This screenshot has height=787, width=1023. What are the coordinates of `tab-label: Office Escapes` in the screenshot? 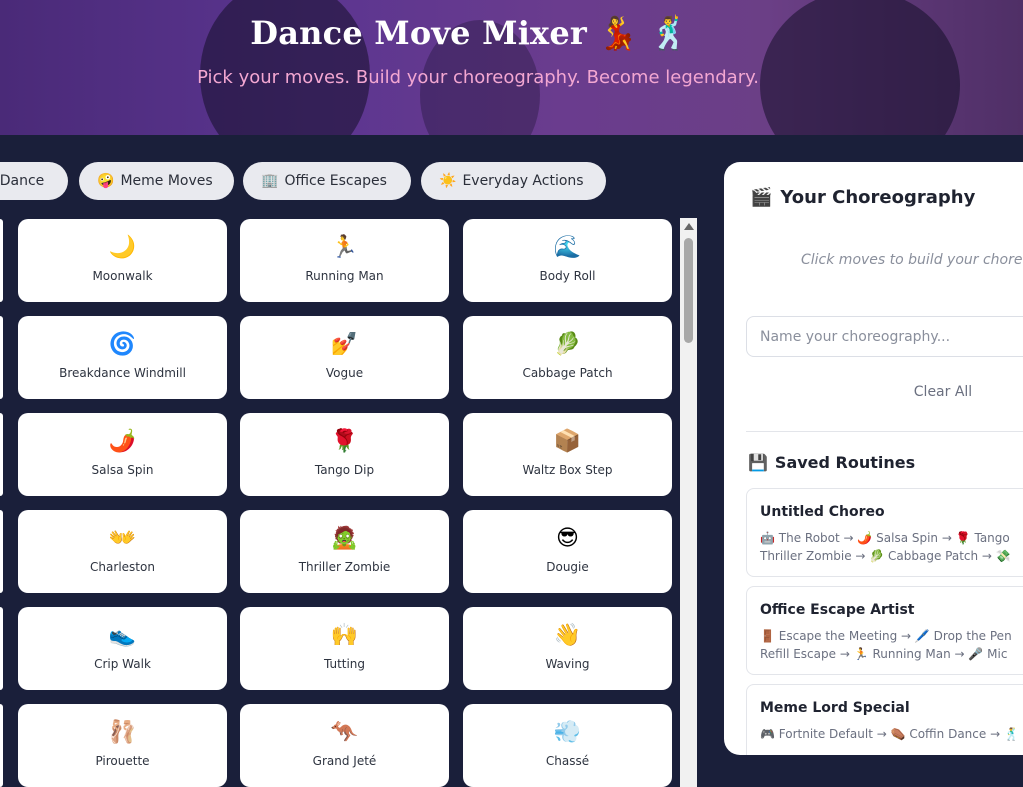 It's located at (335, 181).